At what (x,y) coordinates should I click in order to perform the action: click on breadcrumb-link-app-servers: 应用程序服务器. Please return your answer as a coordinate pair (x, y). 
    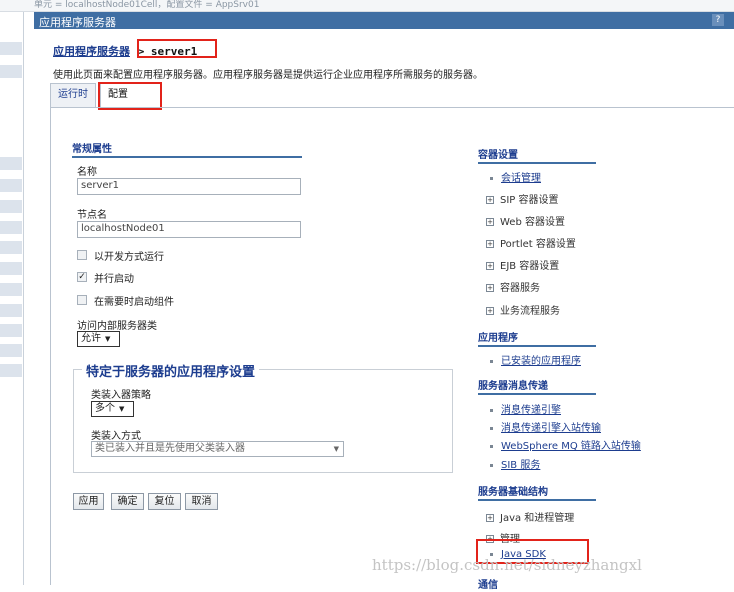
    Looking at the image, I should click on (91, 51).